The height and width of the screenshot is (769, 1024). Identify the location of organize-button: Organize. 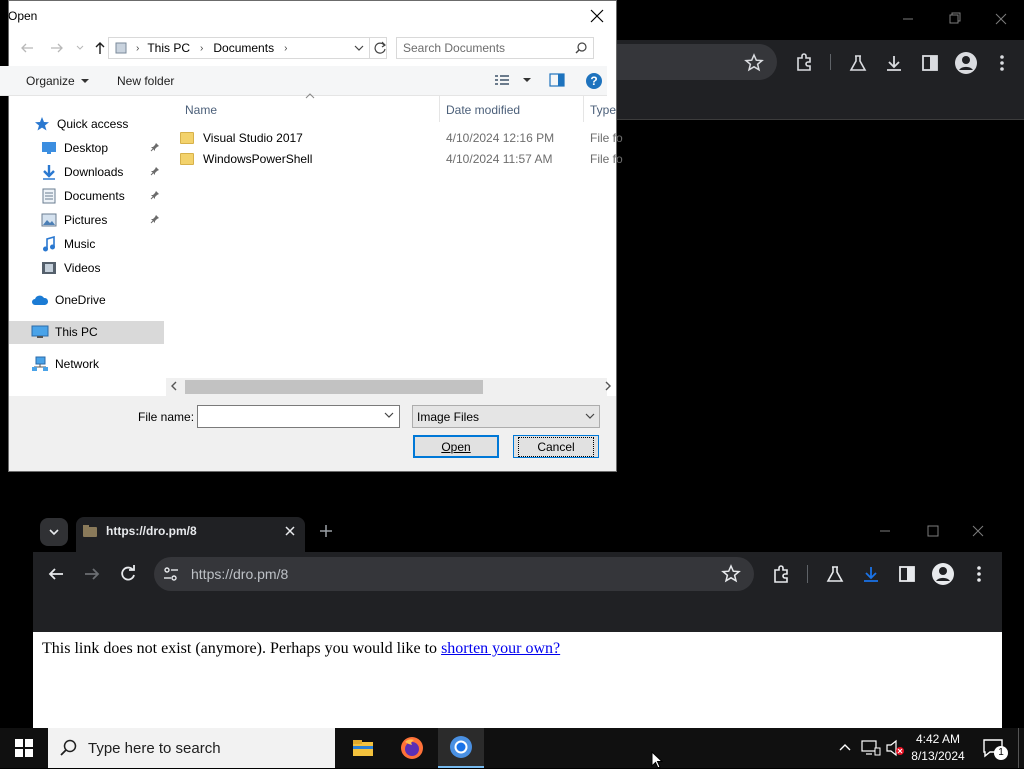
(58, 81).